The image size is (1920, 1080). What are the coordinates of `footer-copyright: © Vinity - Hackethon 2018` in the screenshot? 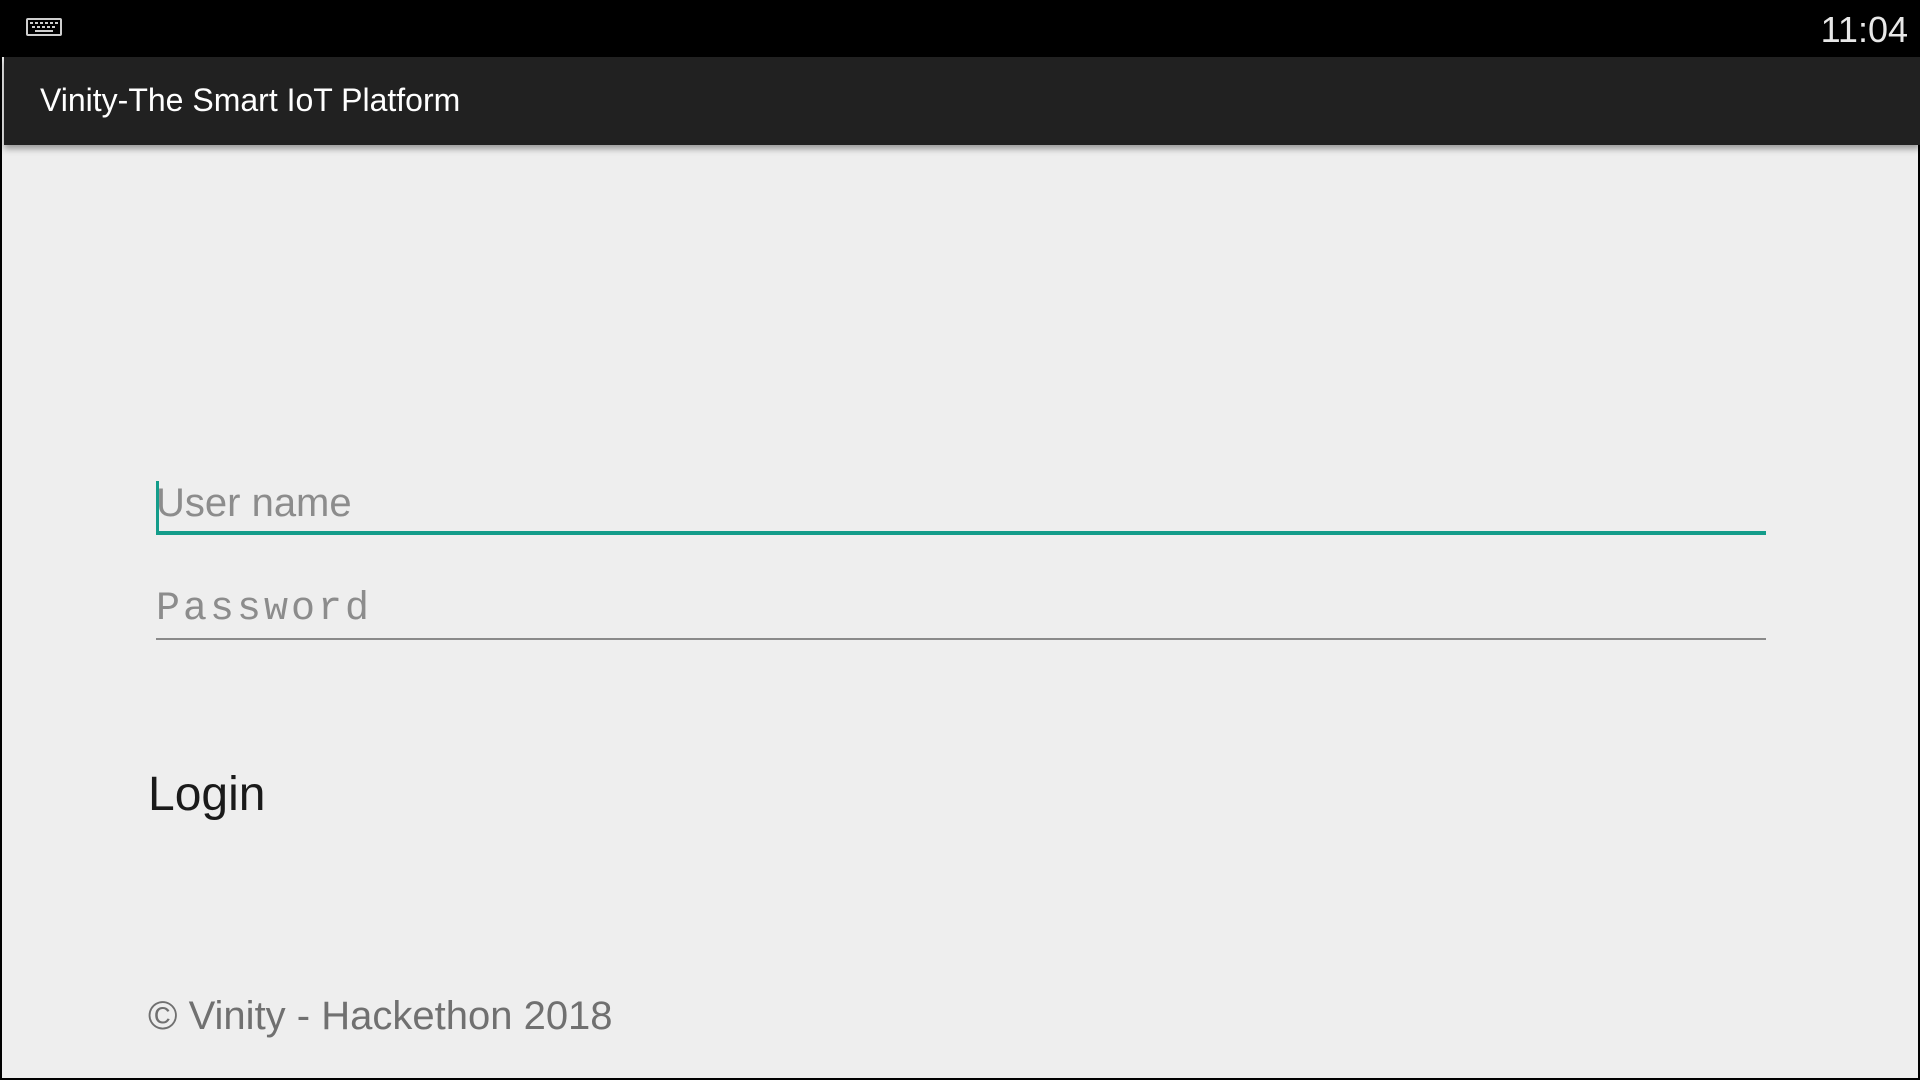 It's located at (380, 1016).